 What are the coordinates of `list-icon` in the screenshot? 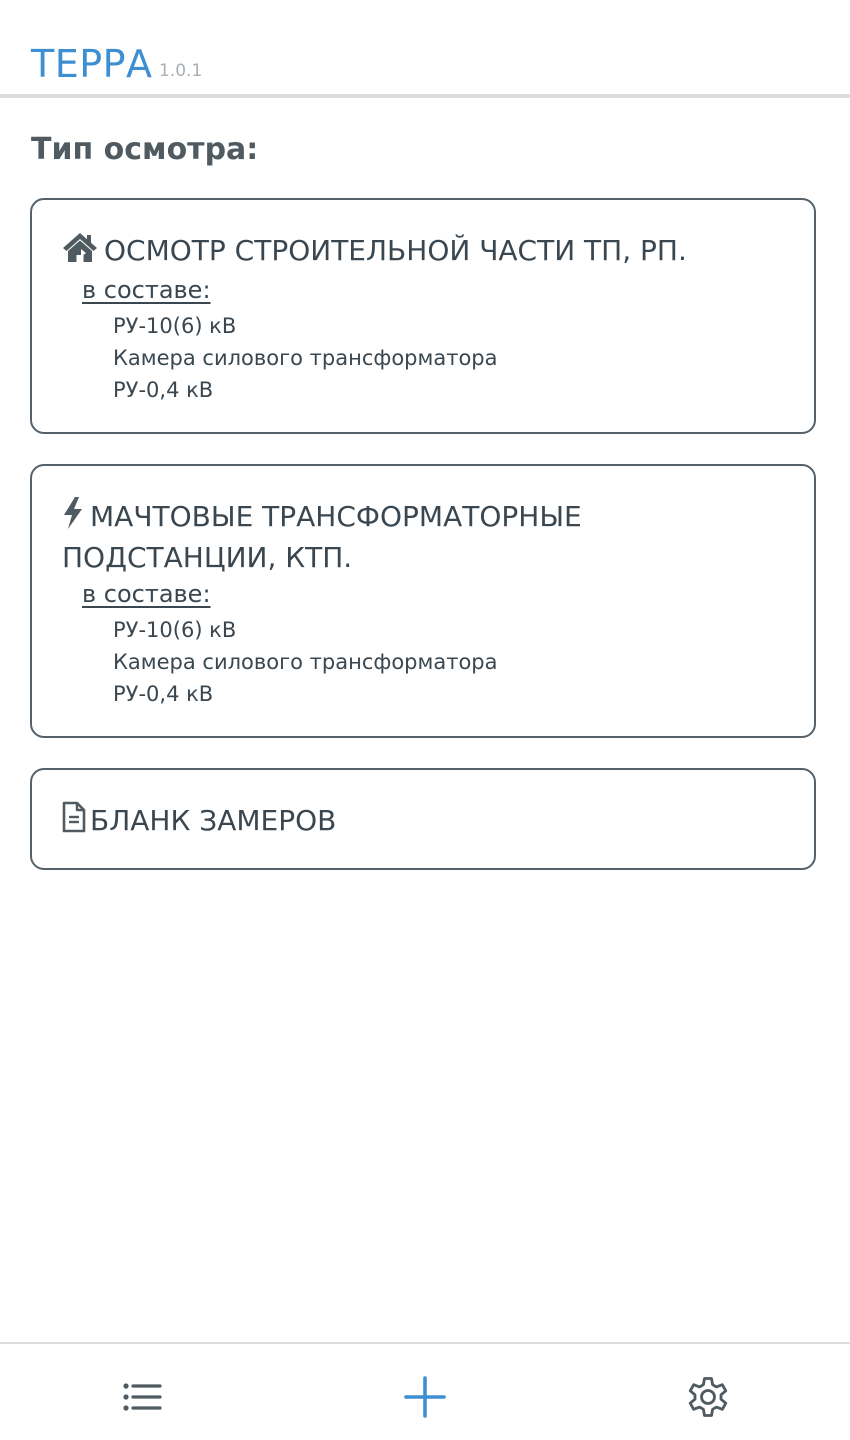 It's located at (142, 1397).